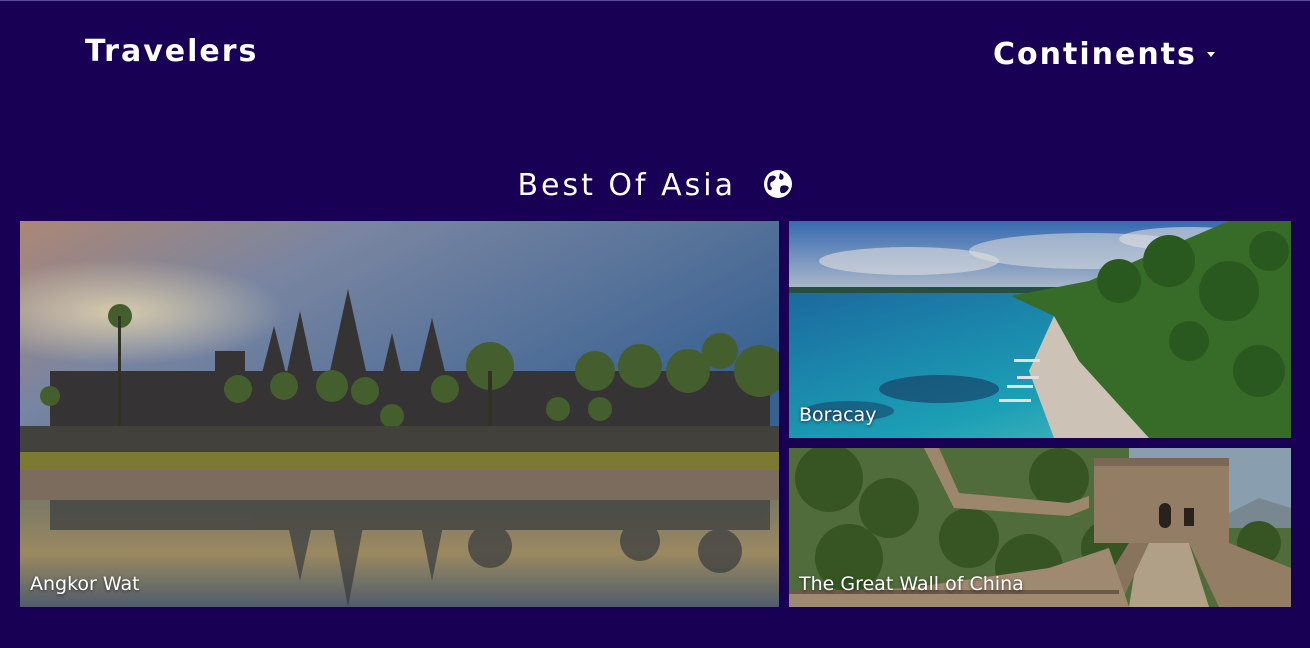 The height and width of the screenshot is (648, 1310). I want to click on globe-icon, so click(778, 188).